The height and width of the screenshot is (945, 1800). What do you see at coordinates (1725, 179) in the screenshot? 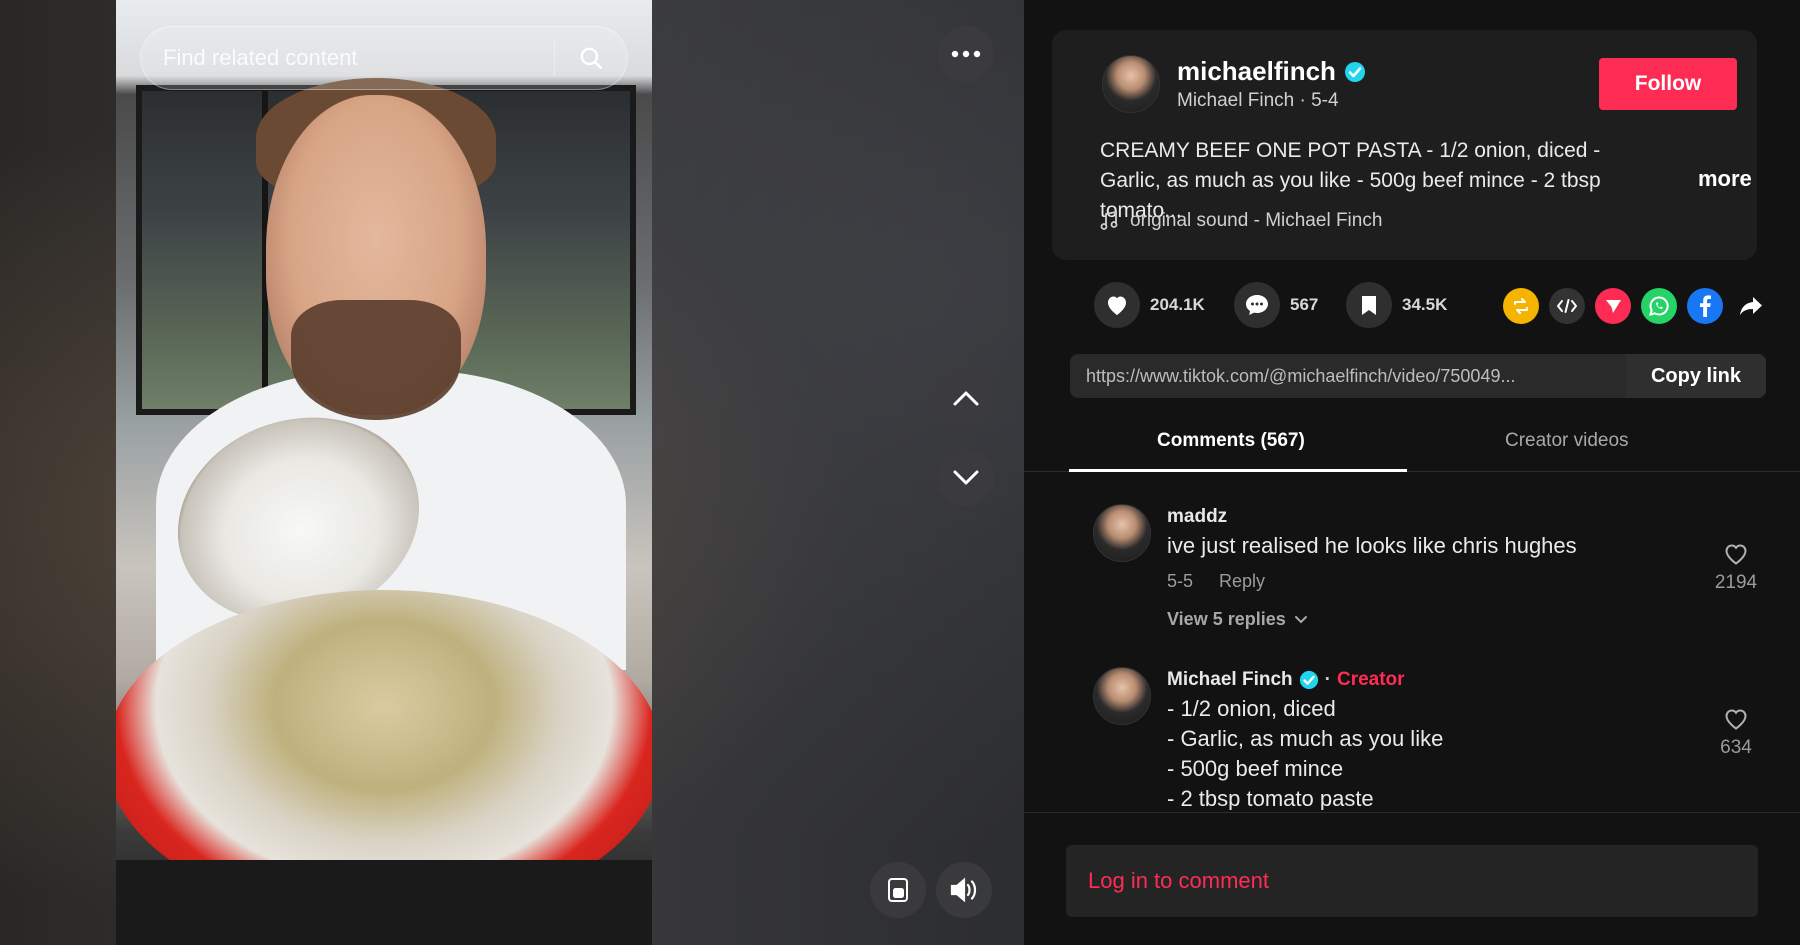
I see `caption-more-link: more` at bounding box center [1725, 179].